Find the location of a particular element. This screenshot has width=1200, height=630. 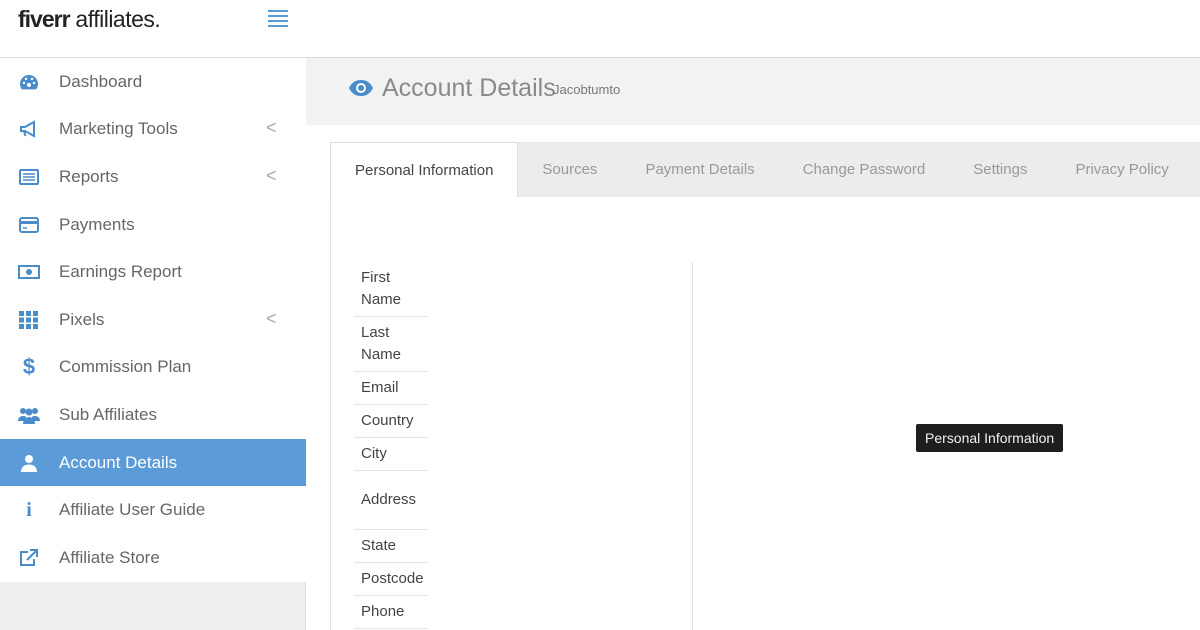

sidebar-item-label: Commission Plan is located at coordinates (125, 367).